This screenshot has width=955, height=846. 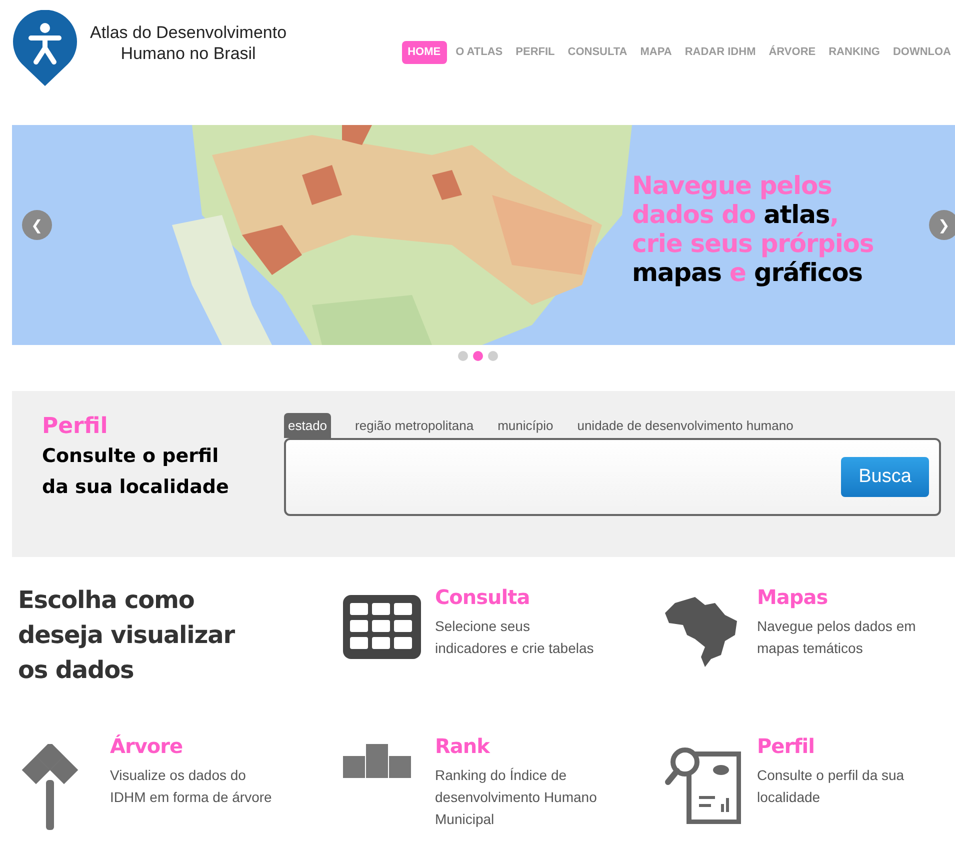 What do you see at coordinates (732, 185) in the screenshot?
I see `banner-text: Navegue pelos` at bounding box center [732, 185].